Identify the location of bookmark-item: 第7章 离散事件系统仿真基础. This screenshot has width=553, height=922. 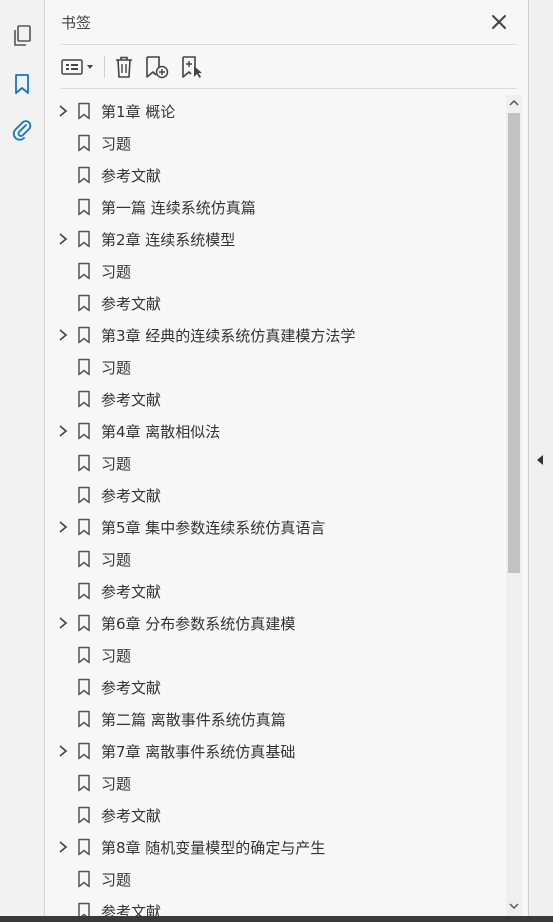
(275, 751).